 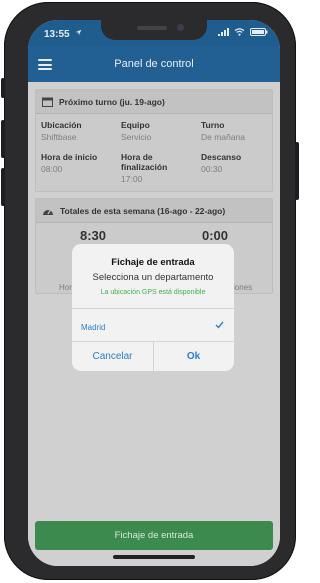 What do you see at coordinates (215, 235) in the screenshot?
I see `corrections-value: 0:00` at bounding box center [215, 235].